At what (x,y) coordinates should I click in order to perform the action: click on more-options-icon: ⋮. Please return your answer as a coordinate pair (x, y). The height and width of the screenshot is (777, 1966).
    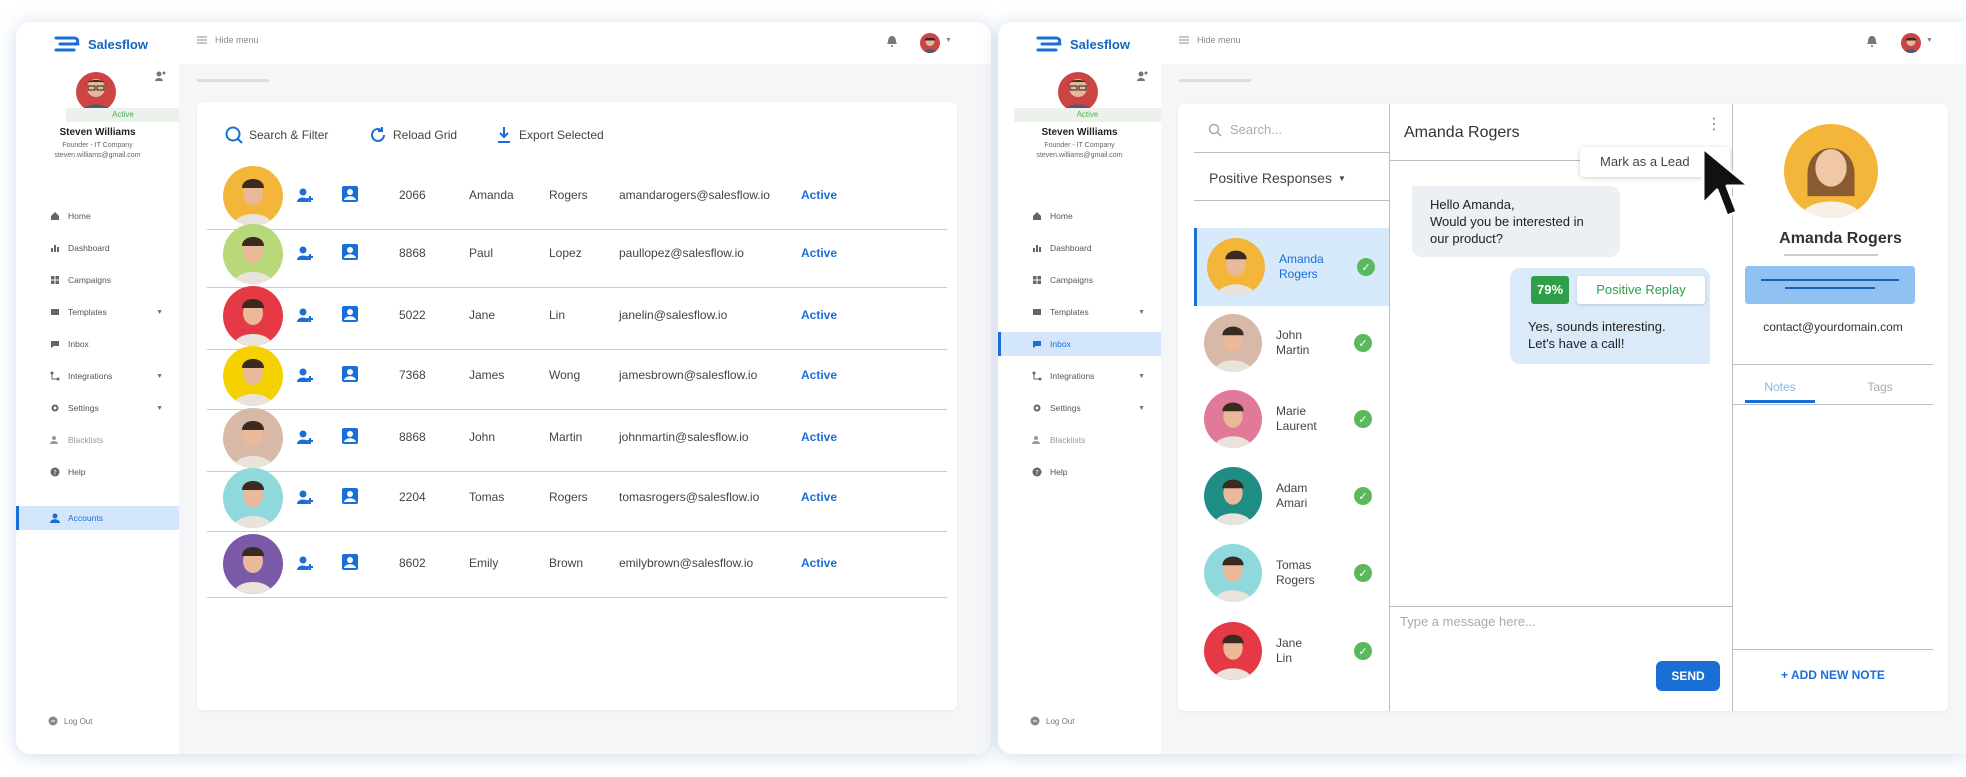
    Looking at the image, I should click on (1714, 125).